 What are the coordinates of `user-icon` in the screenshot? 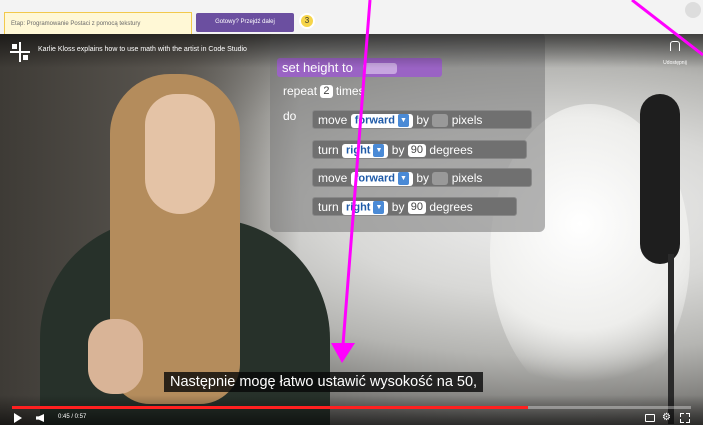 It's located at (693, 10).